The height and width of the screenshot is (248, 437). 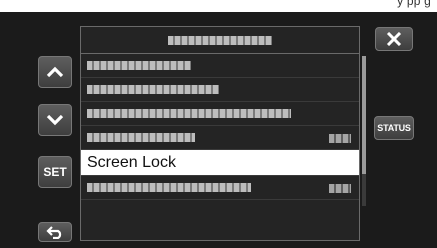 I want to click on set-button-label: SET, so click(x=55, y=172).